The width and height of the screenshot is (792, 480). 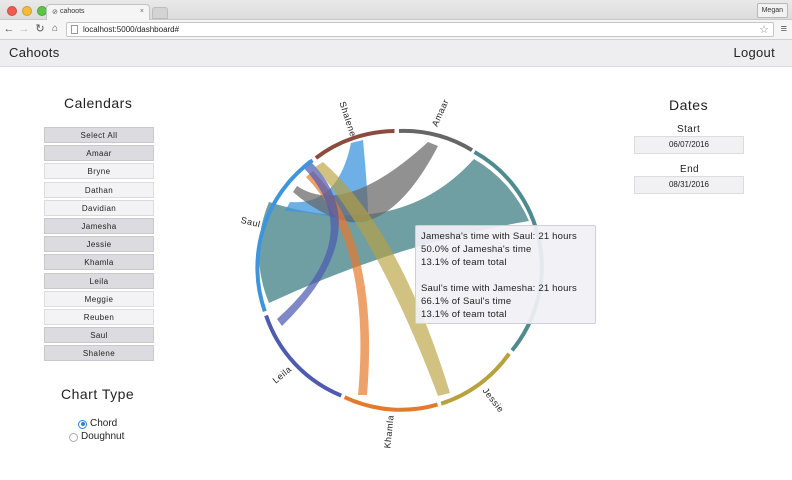 I want to click on tooltip-line: 66.1% of Saul's time, so click(x=466, y=301).